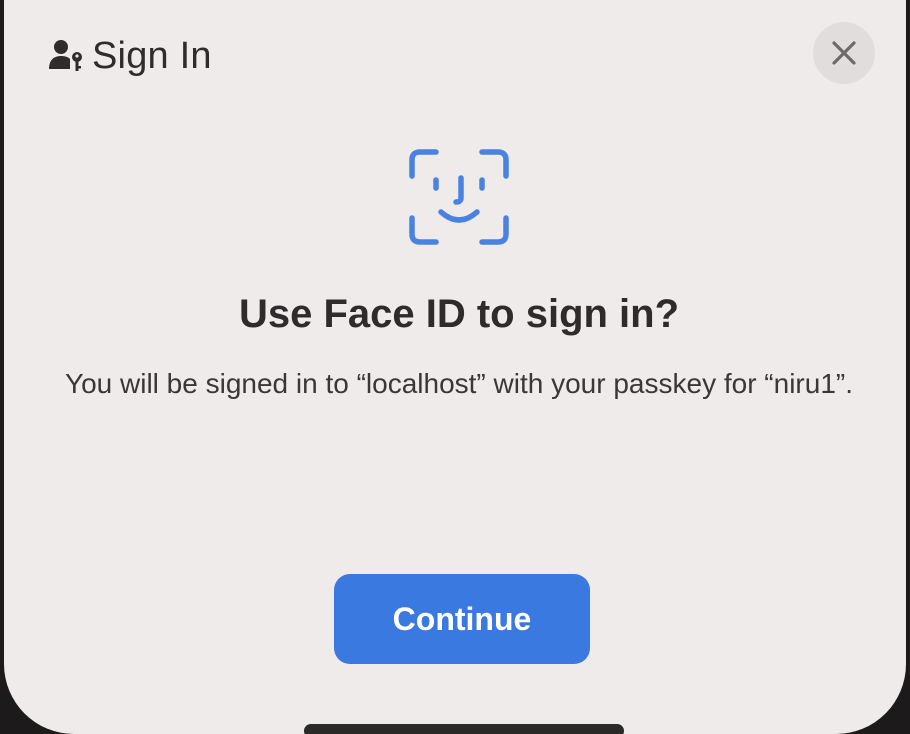 Image resolution: width=910 pixels, height=734 pixels. I want to click on sheet-header: Sign In, so click(130, 56).